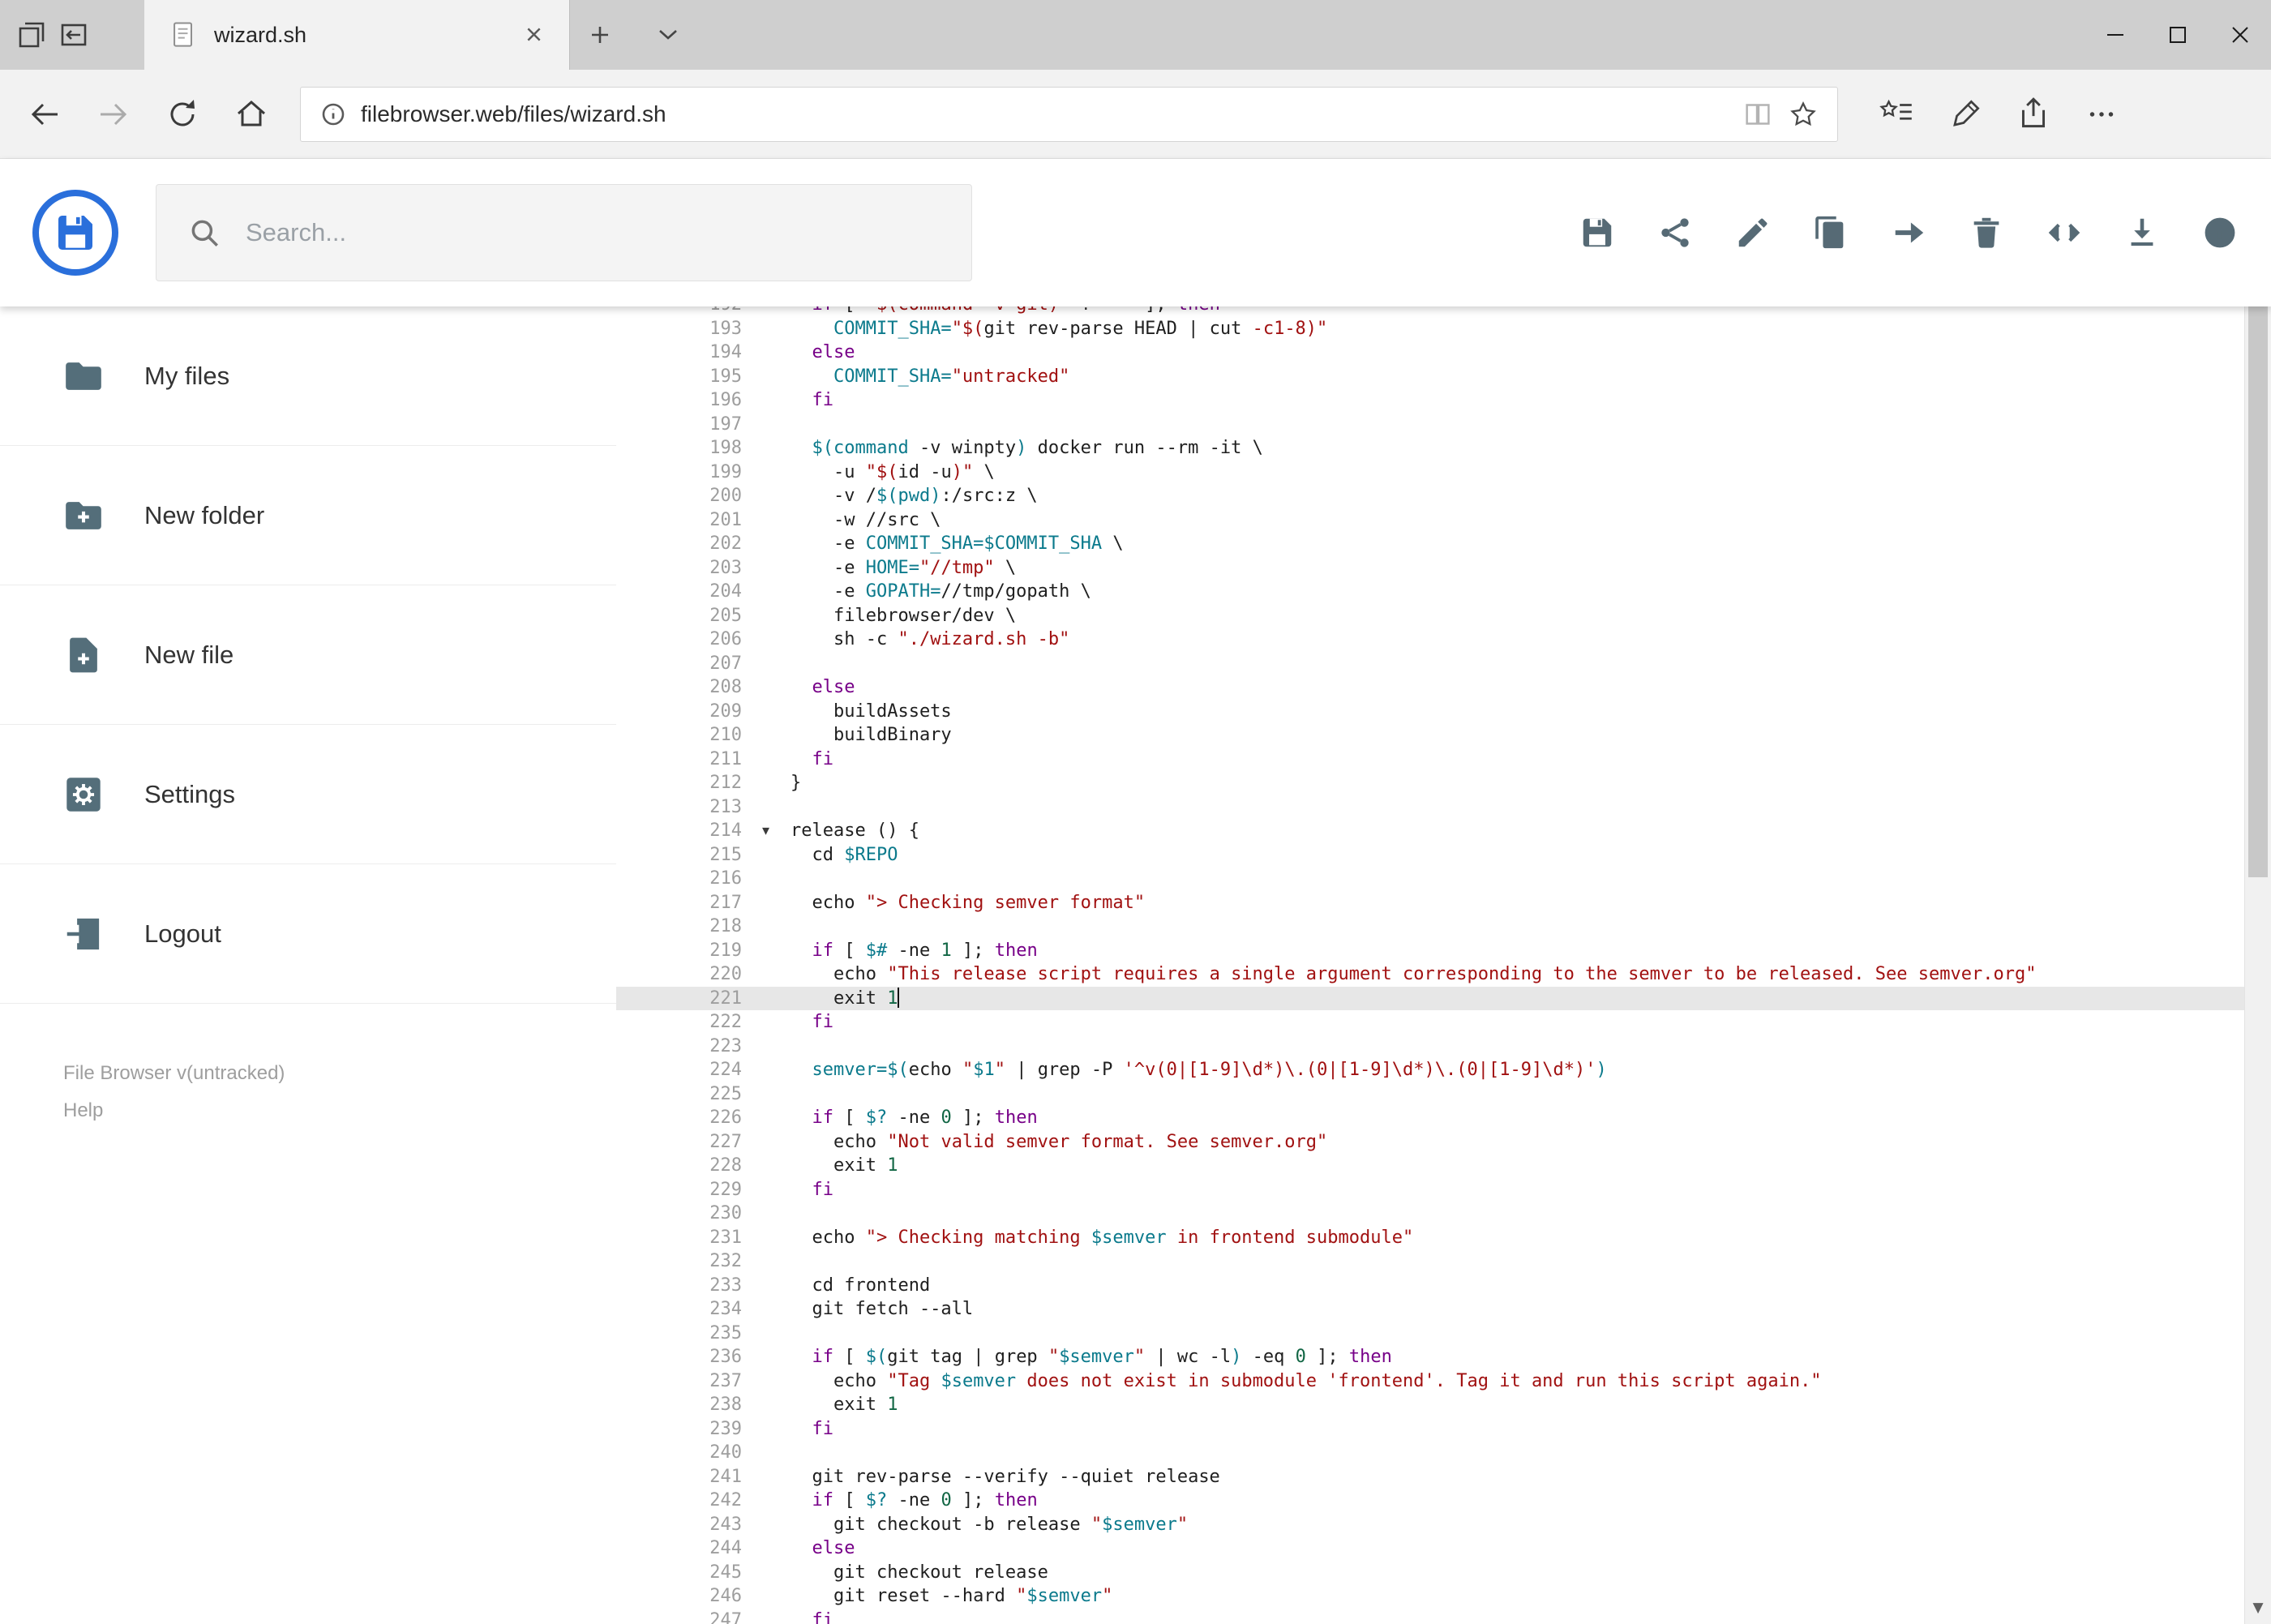  I want to click on code-line-218: 218, so click(1430, 927).